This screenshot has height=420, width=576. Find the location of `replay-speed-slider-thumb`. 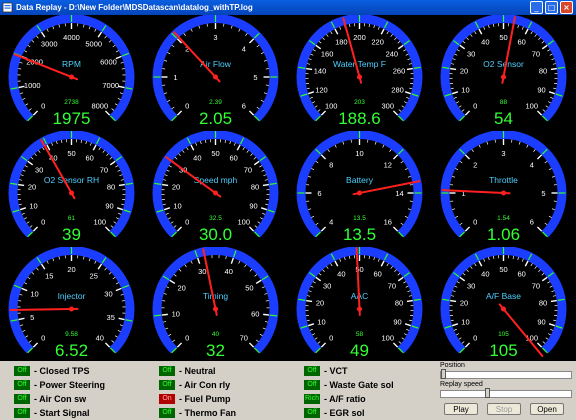

replay-speed-slider-thumb is located at coordinates (487, 393).